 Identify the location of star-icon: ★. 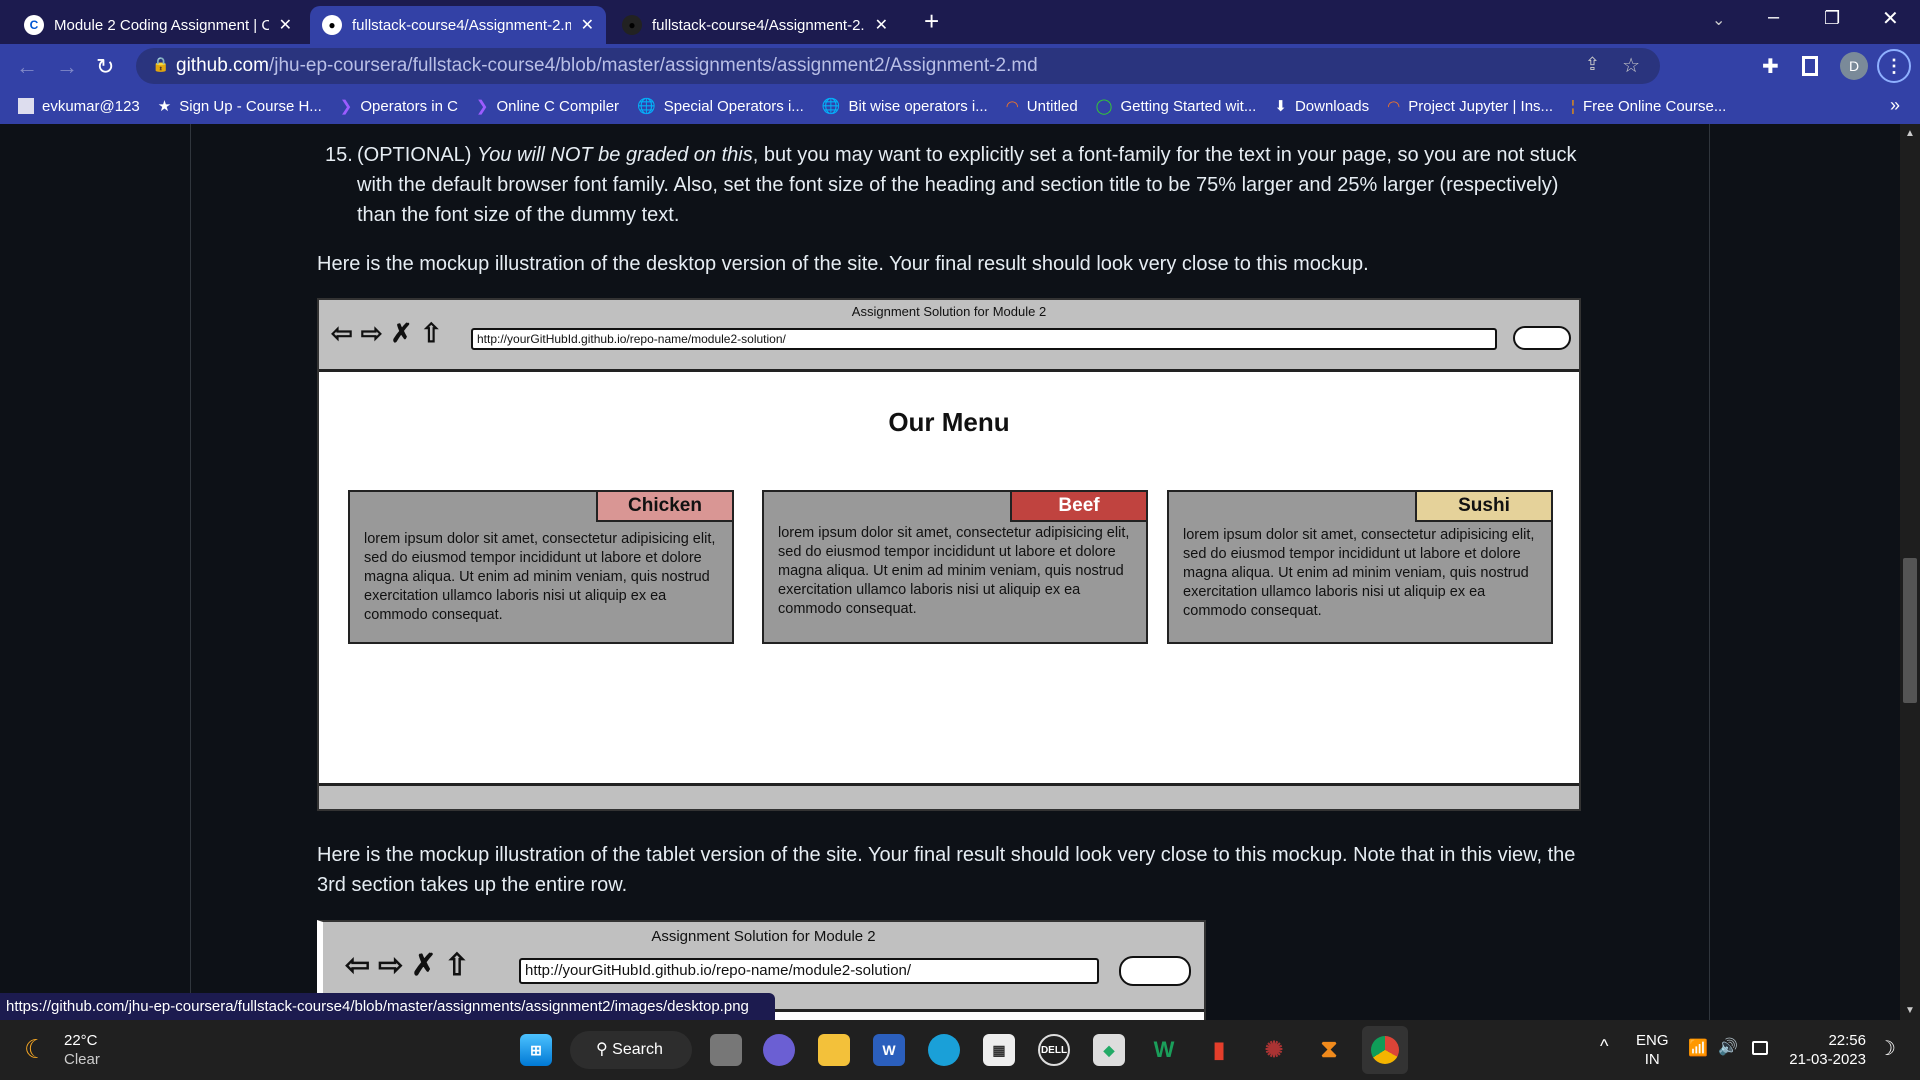
(164, 106).